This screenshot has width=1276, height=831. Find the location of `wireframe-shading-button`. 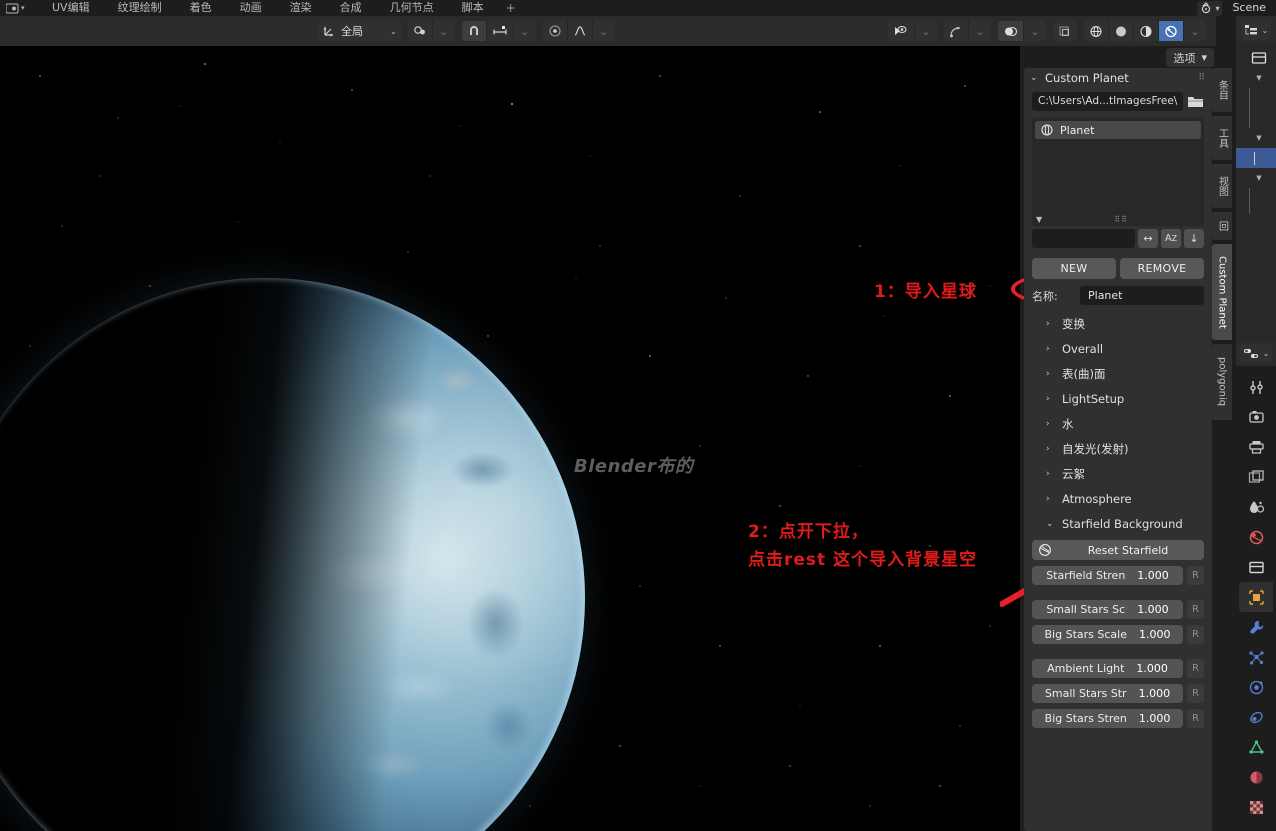

wireframe-shading-button is located at coordinates (1096, 31).